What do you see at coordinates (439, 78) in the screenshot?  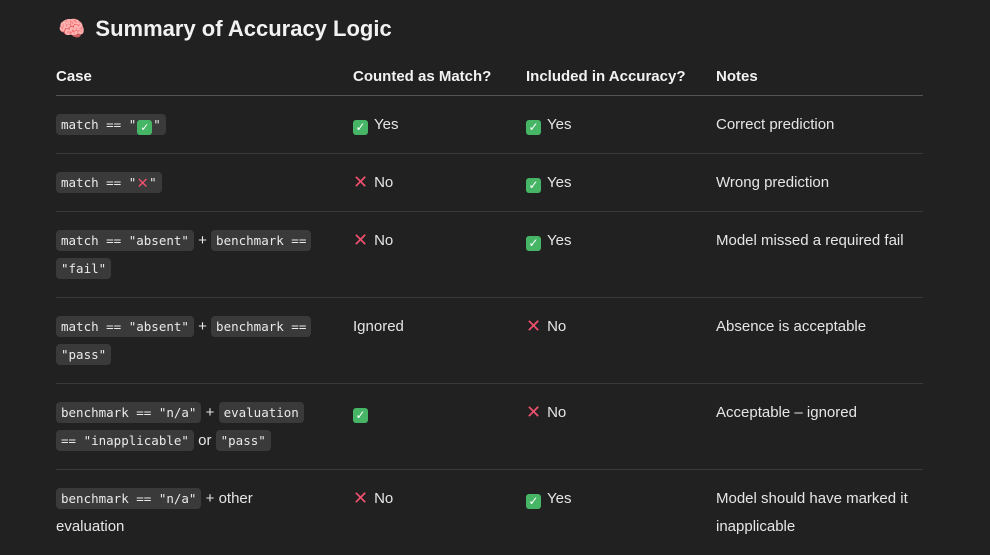 I see `header-counted-as-match: Counted as Match?` at bounding box center [439, 78].